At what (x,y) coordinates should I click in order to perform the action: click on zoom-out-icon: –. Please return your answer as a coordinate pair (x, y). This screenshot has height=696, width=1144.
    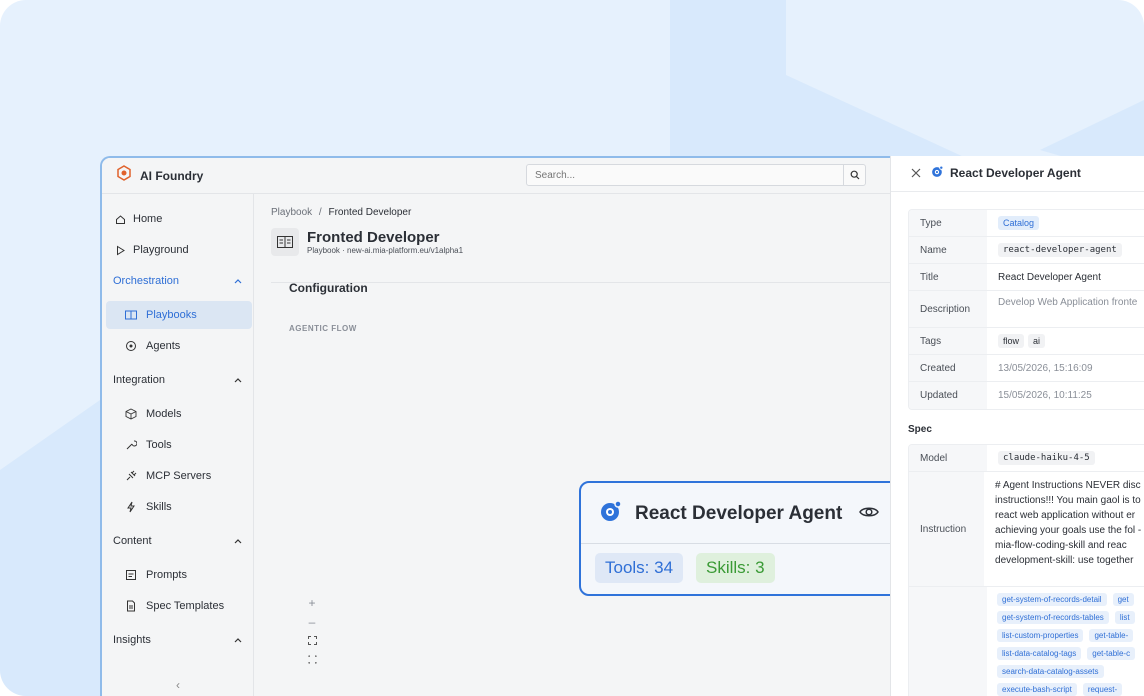
    Looking at the image, I should click on (312, 621).